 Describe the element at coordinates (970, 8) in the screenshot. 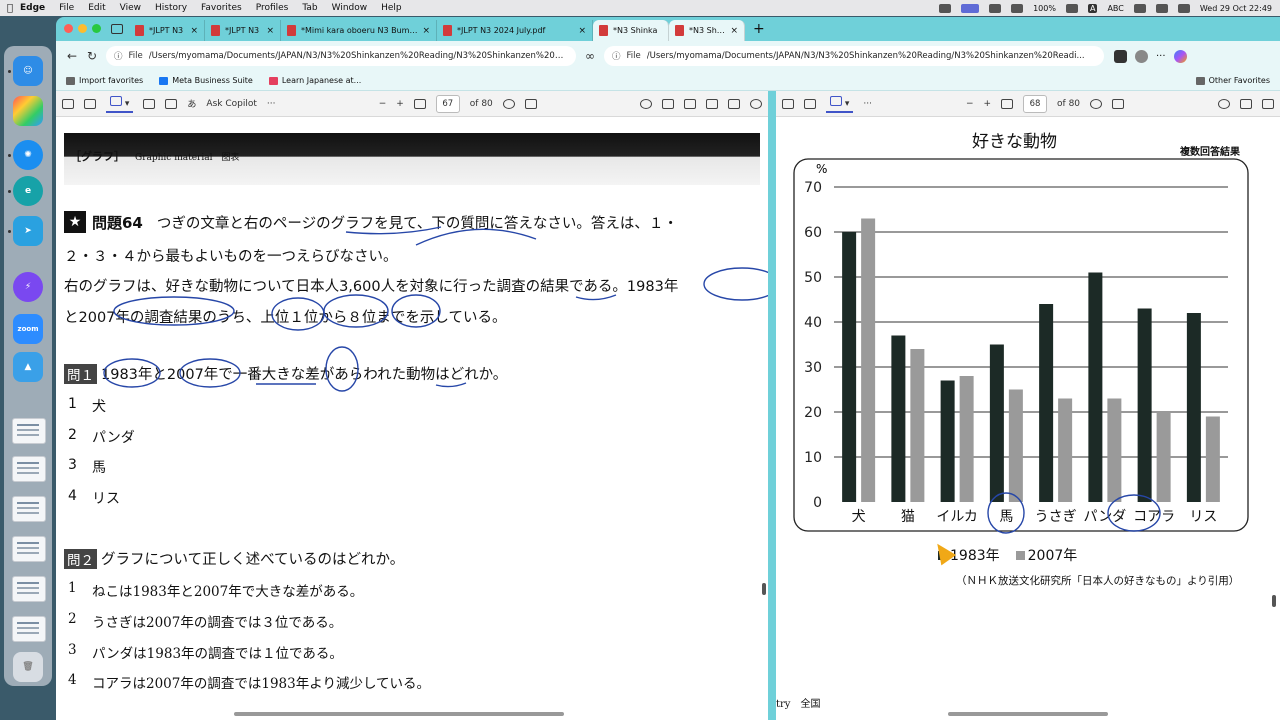

I see `screen-record-icon` at that location.